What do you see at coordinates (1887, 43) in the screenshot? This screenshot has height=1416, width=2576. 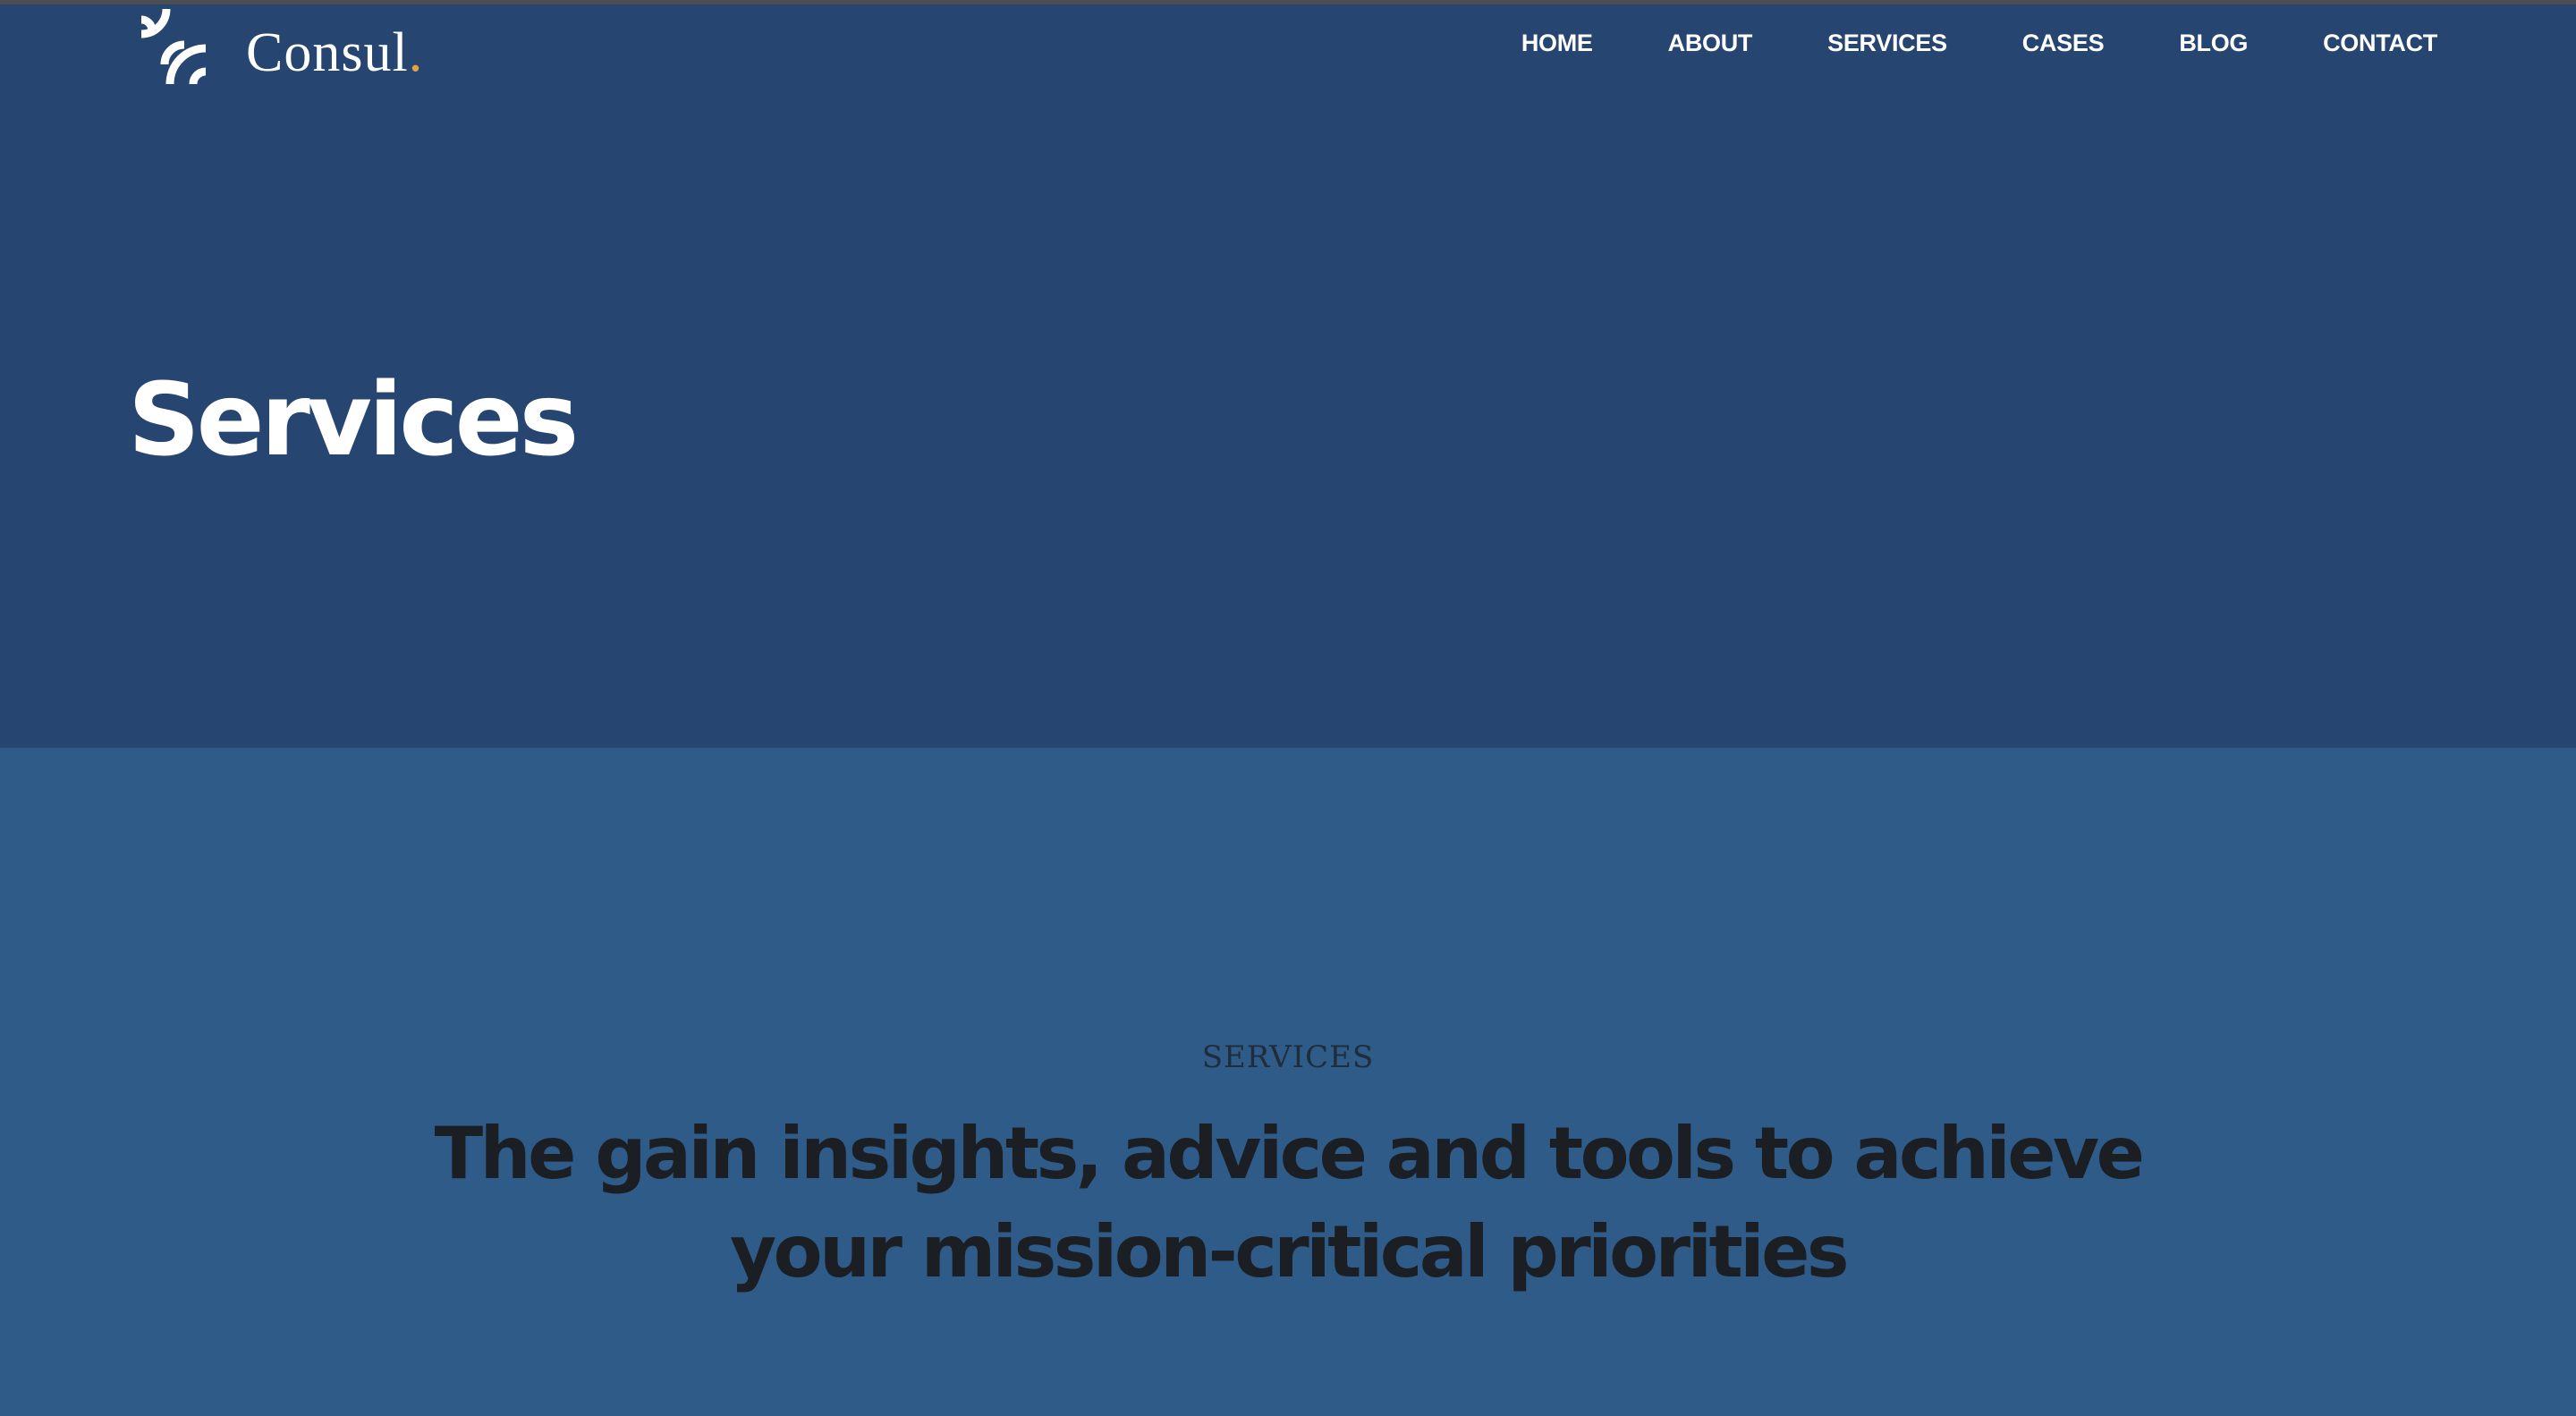 I see `nav-services: SERVICES` at bounding box center [1887, 43].